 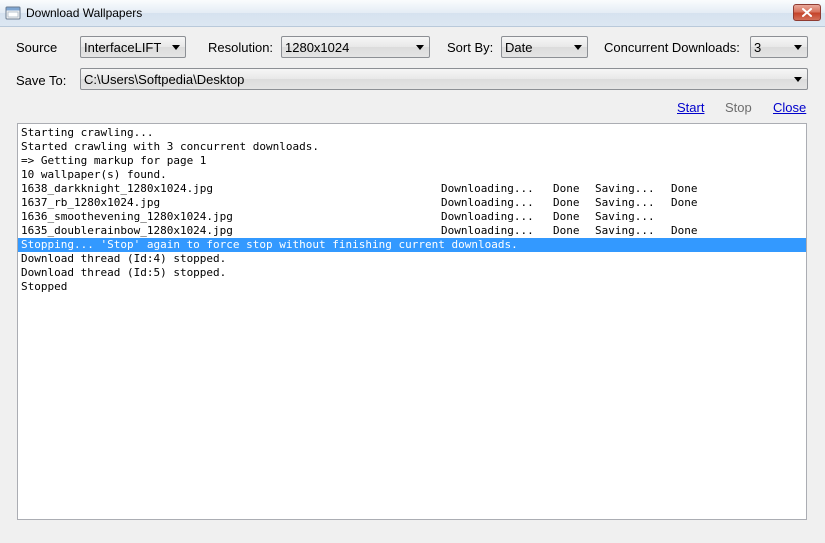 What do you see at coordinates (127, 230) in the screenshot?
I see `log-cell: 1635_doublerainbow_1280x1024.jpg` at bounding box center [127, 230].